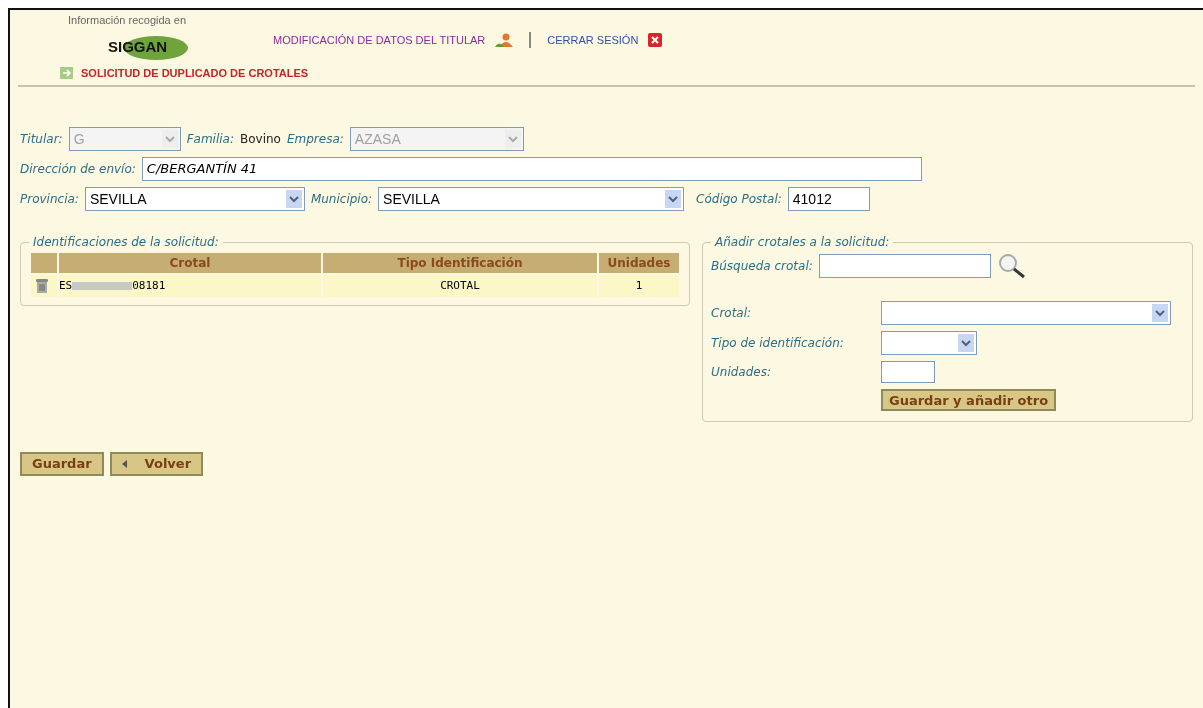 The width and height of the screenshot is (1203, 708). I want to click on codigo-postal-field: 41012, so click(828, 199).